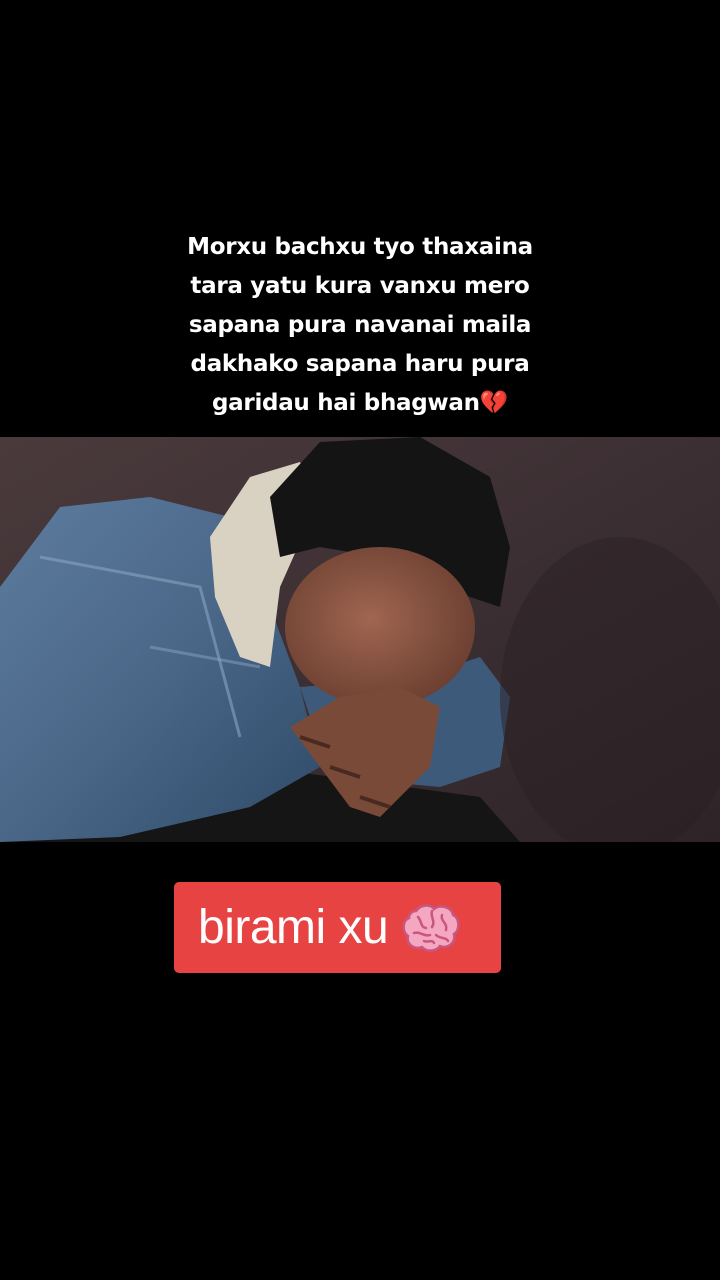 This screenshot has height=1280, width=720. What do you see at coordinates (360, 403) in the screenshot?
I see `caption-line-5: garidau hai bhagwan💔` at bounding box center [360, 403].